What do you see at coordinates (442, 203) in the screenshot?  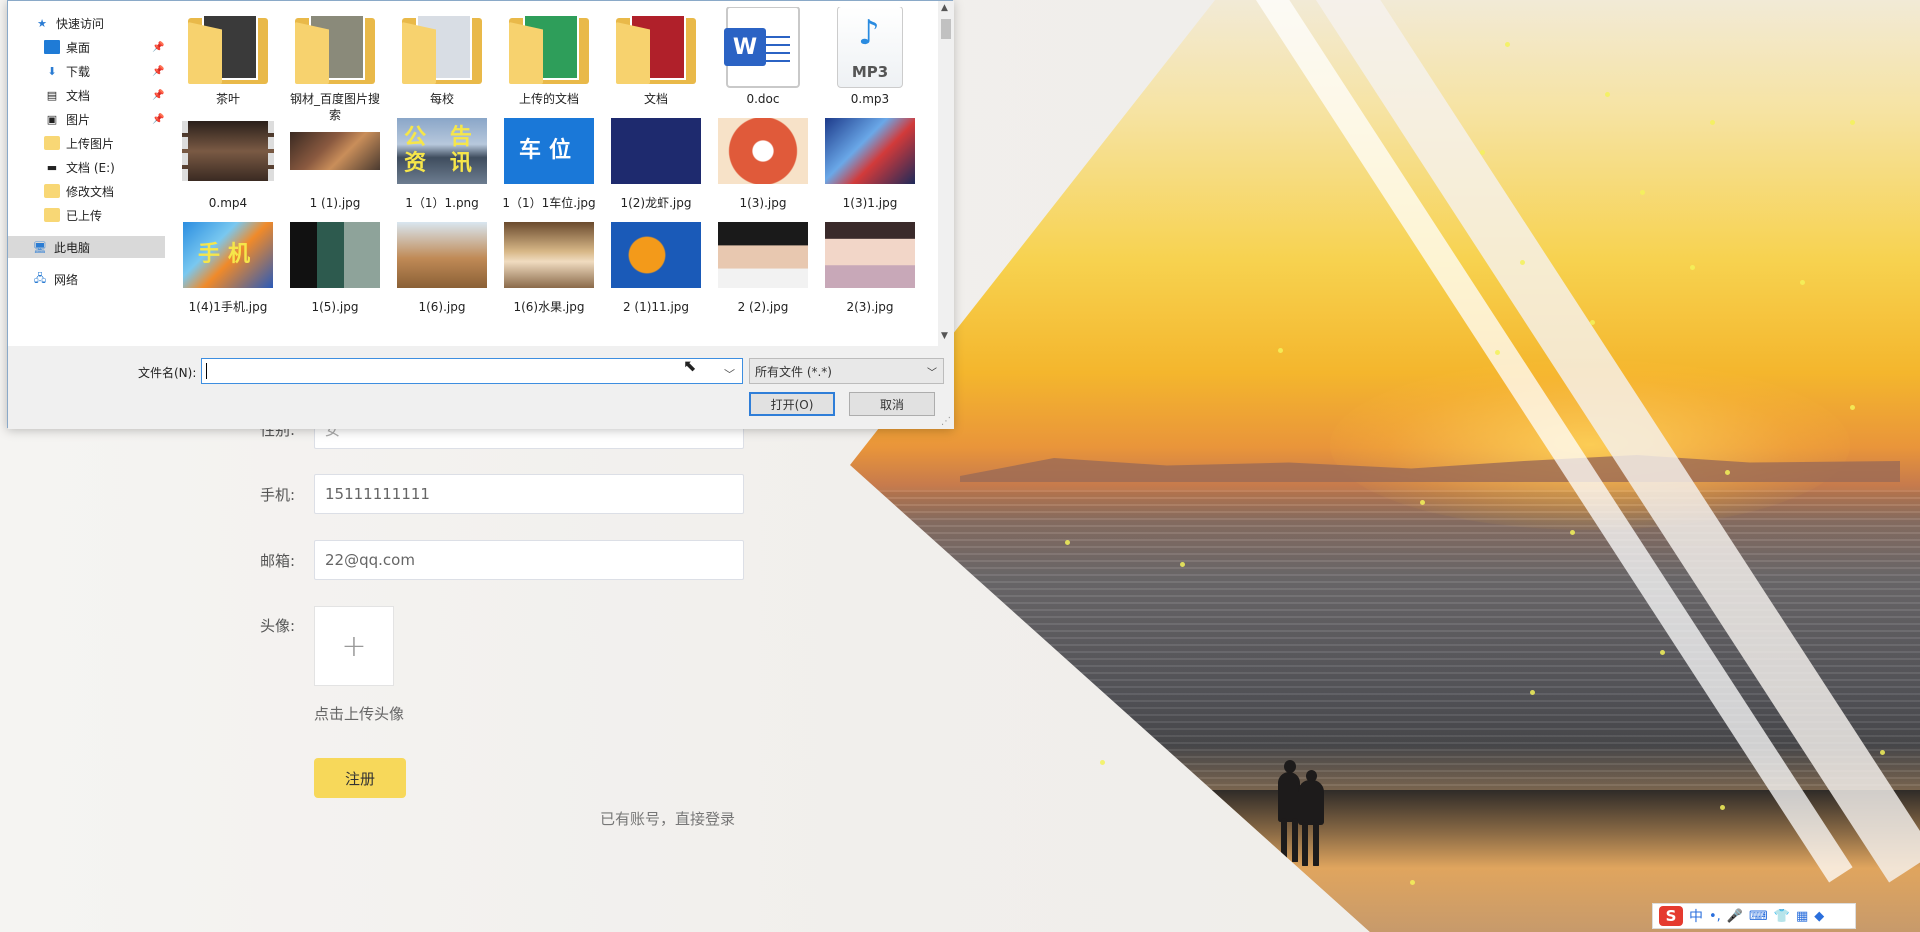 I see `file-name: 1（1）1.png` at bounding box center [442, 203].